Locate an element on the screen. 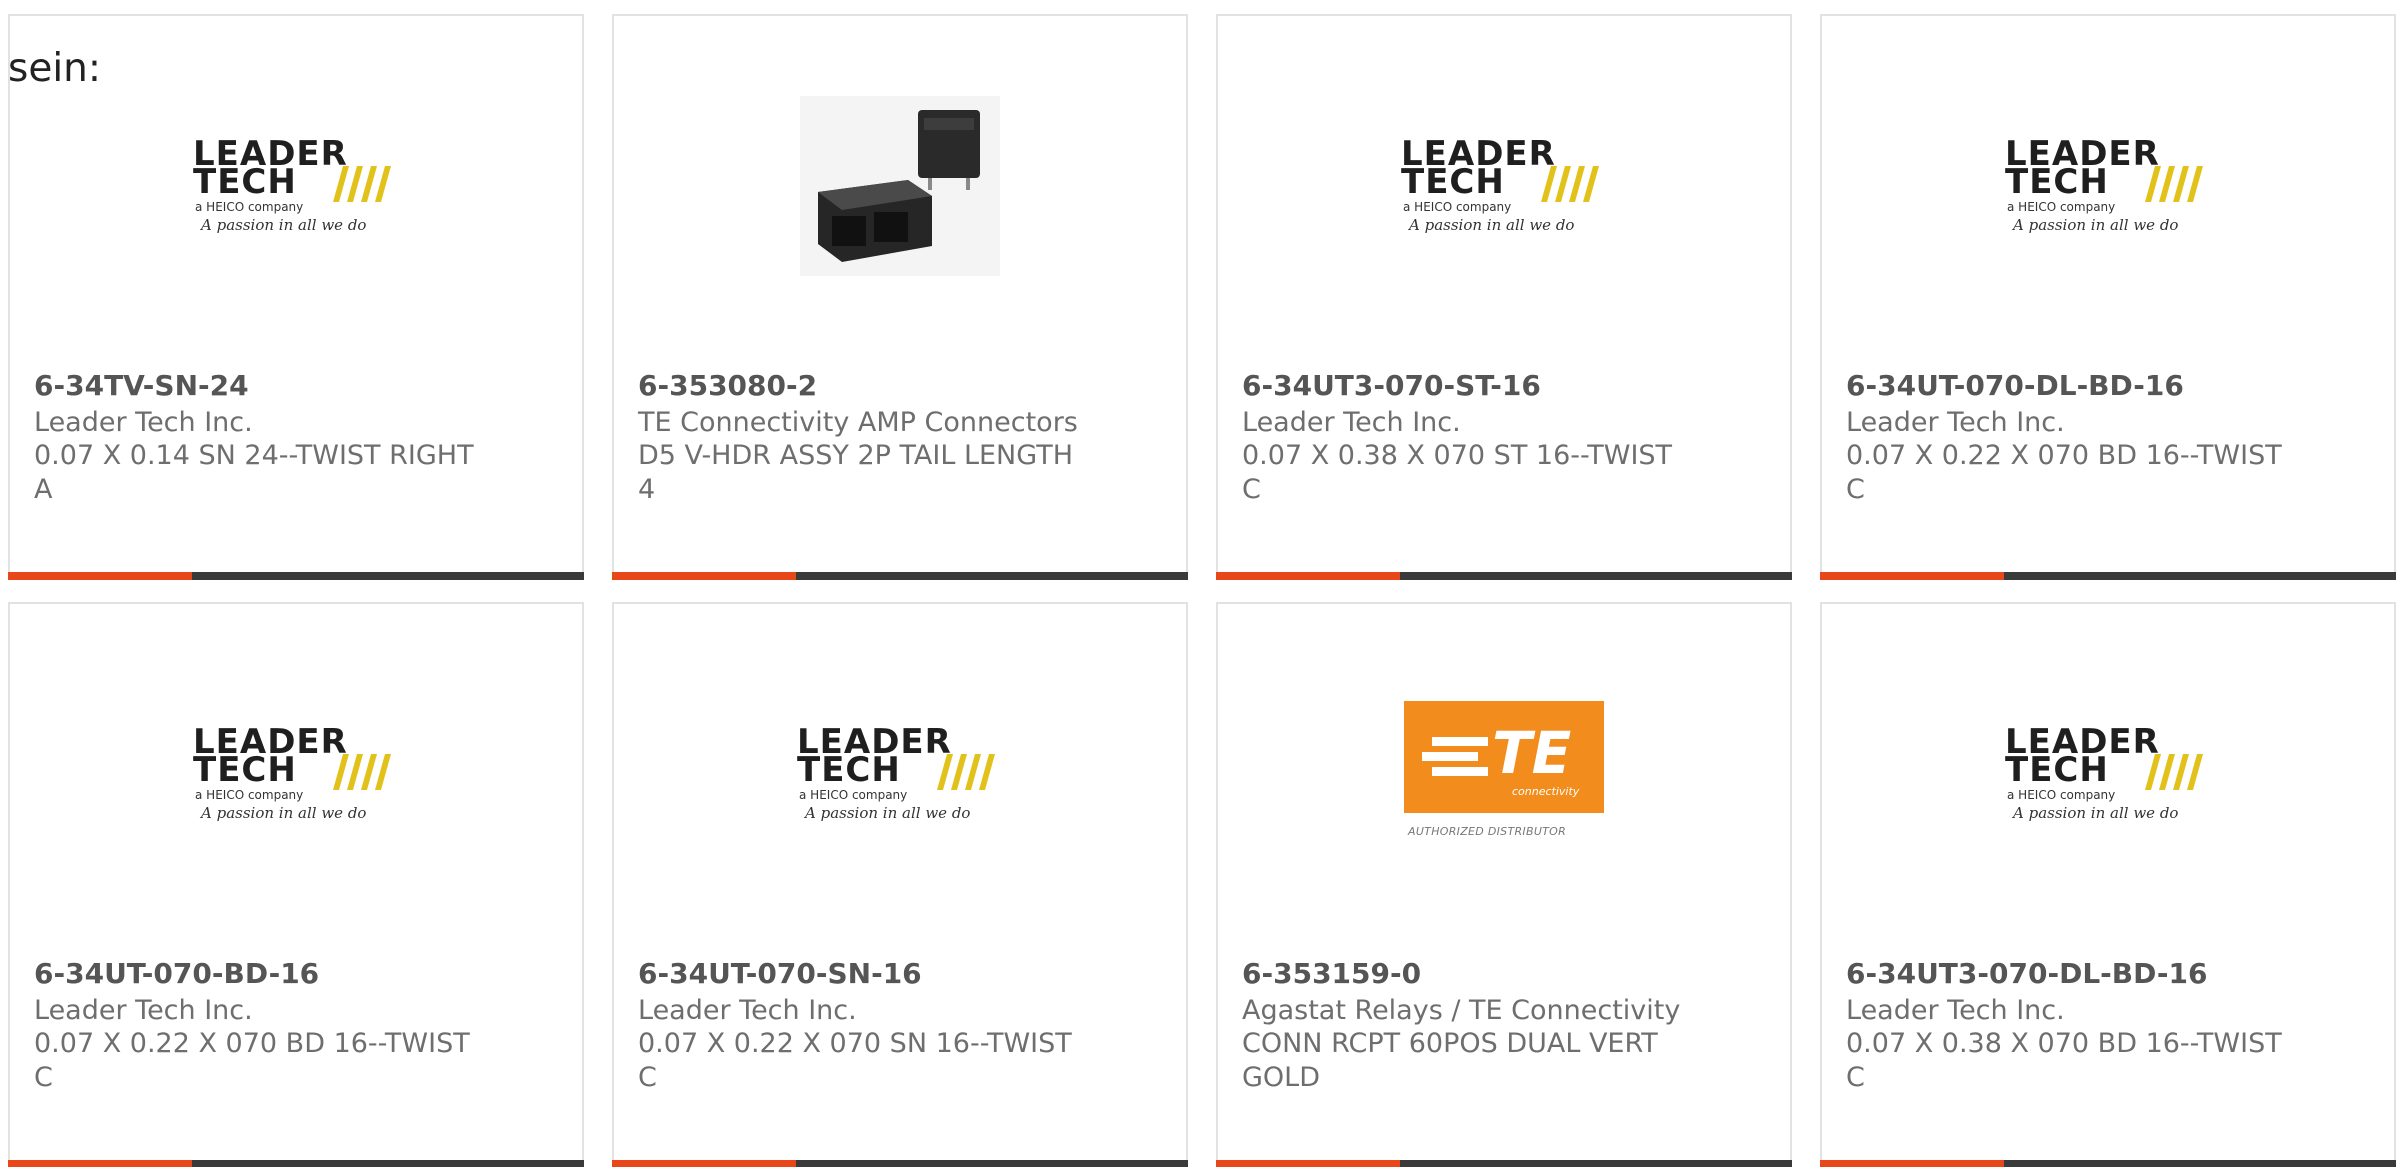 The image size is (2400, 1167). te-tagline: AUTHORIZED DISTRIBUTOR is located at coordinates (1487, 831).